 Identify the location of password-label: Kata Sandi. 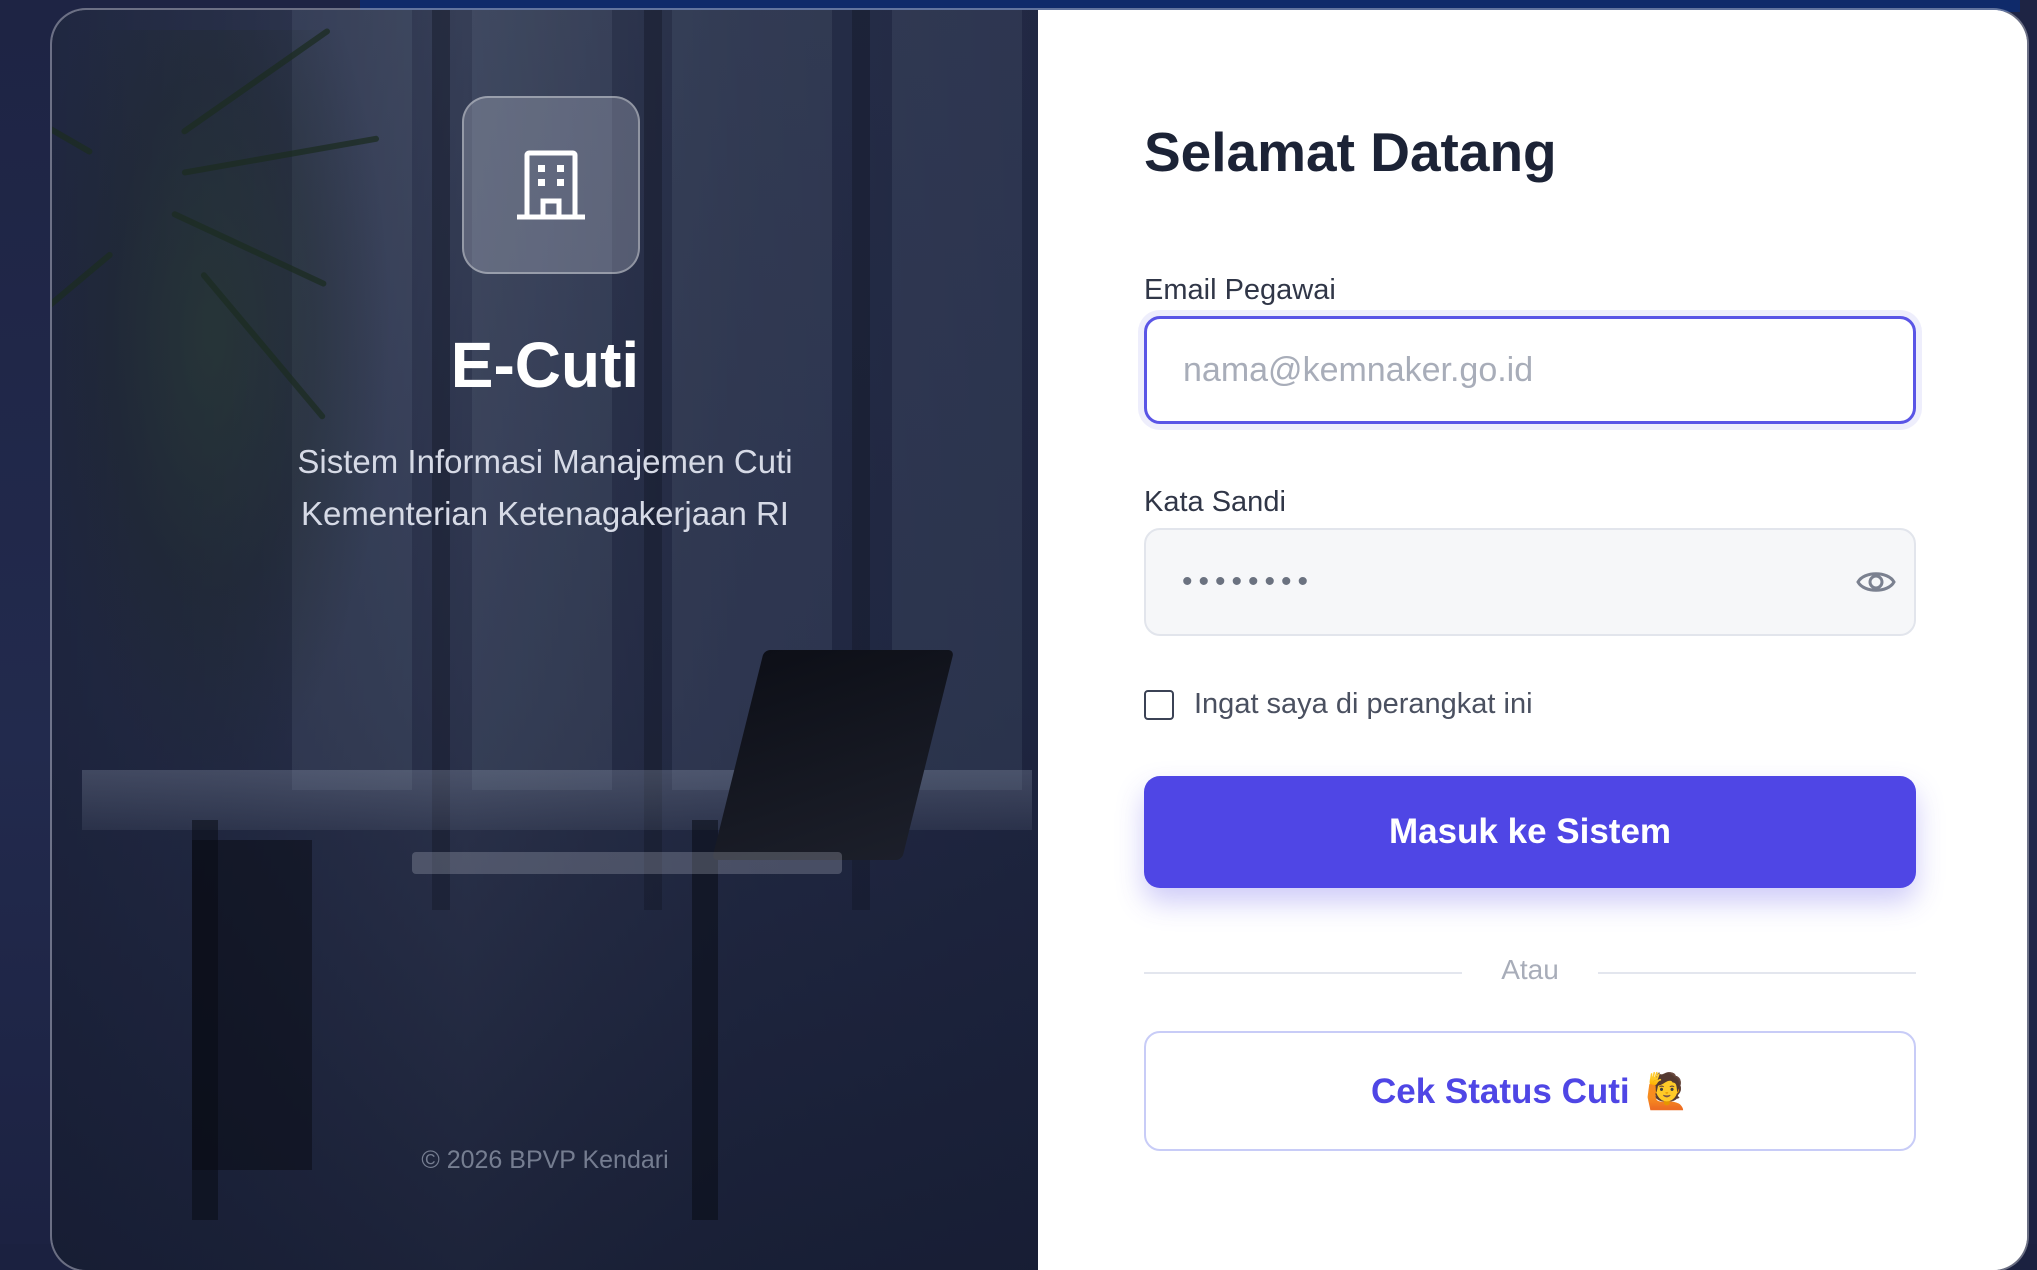
(1215, 502).